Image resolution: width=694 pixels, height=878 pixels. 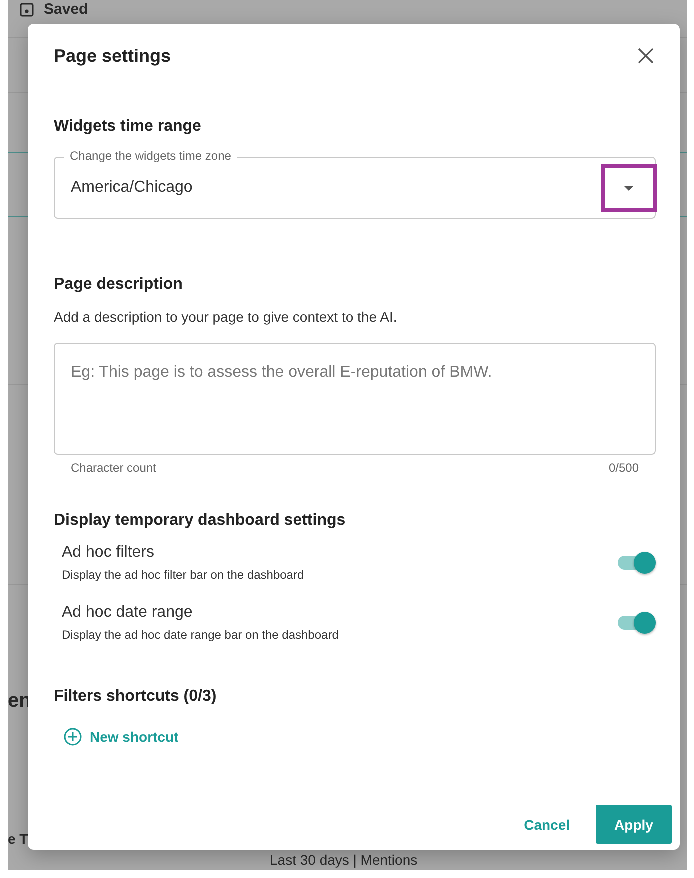 I want to click on toggle-label: Ad hoc date range, so click(x=128, y=613).